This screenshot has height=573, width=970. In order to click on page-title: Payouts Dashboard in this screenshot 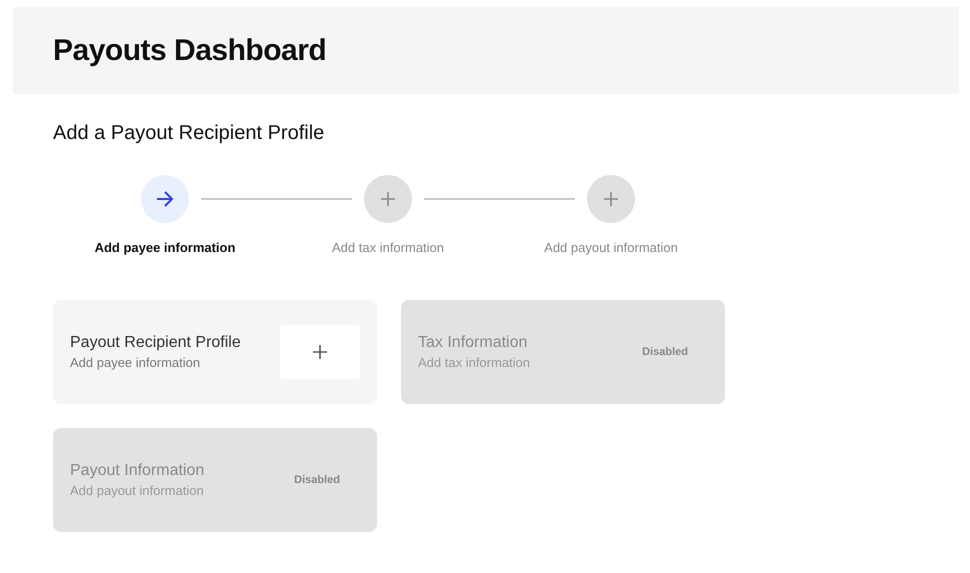, I will do `click(189, 51)`.